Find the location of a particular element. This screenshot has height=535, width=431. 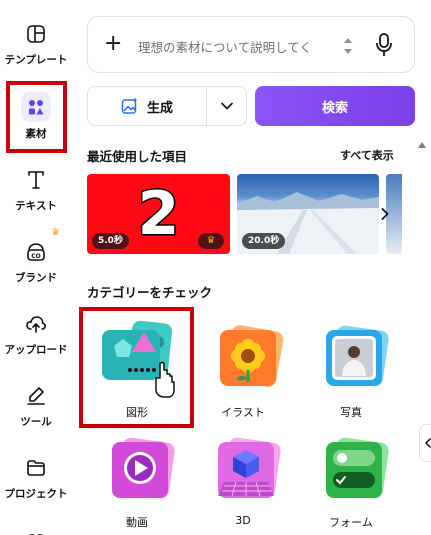

photo-icon is located at coordinates (357, 356).